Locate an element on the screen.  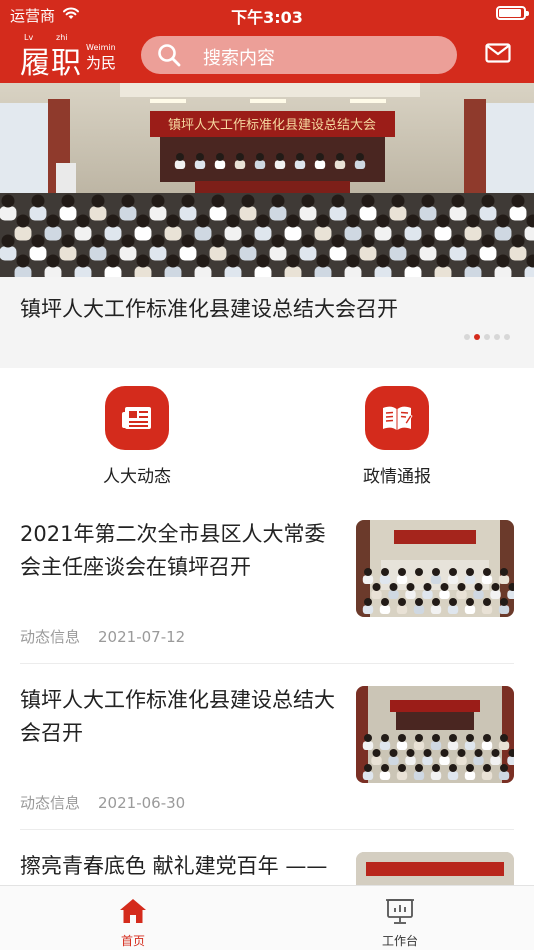
search-placeholder: 搜索内容 is located at coordinates (239, 58).